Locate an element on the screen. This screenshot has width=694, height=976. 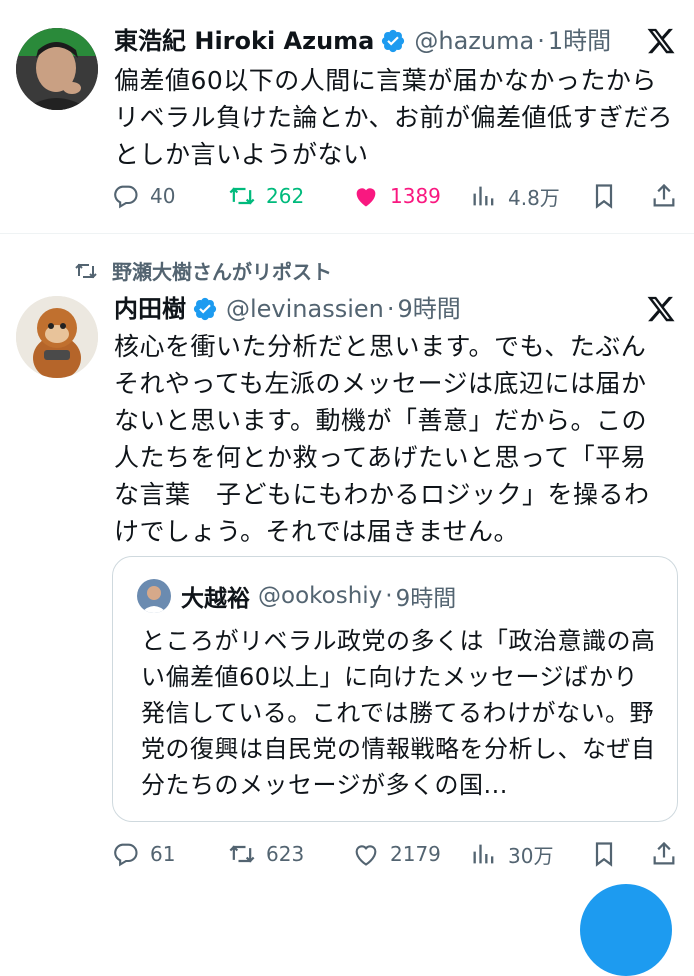
author-handle: @hazuma is located at coordinates (474, 41).